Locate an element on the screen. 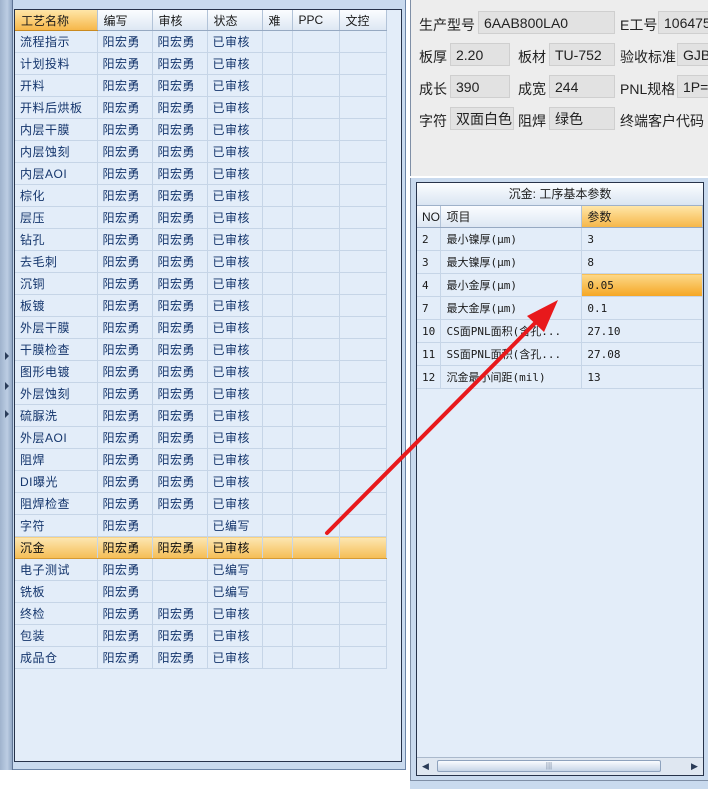 The image size is (708, 789). param-value-cell: 0.1 is located at coordinates (642, 308).